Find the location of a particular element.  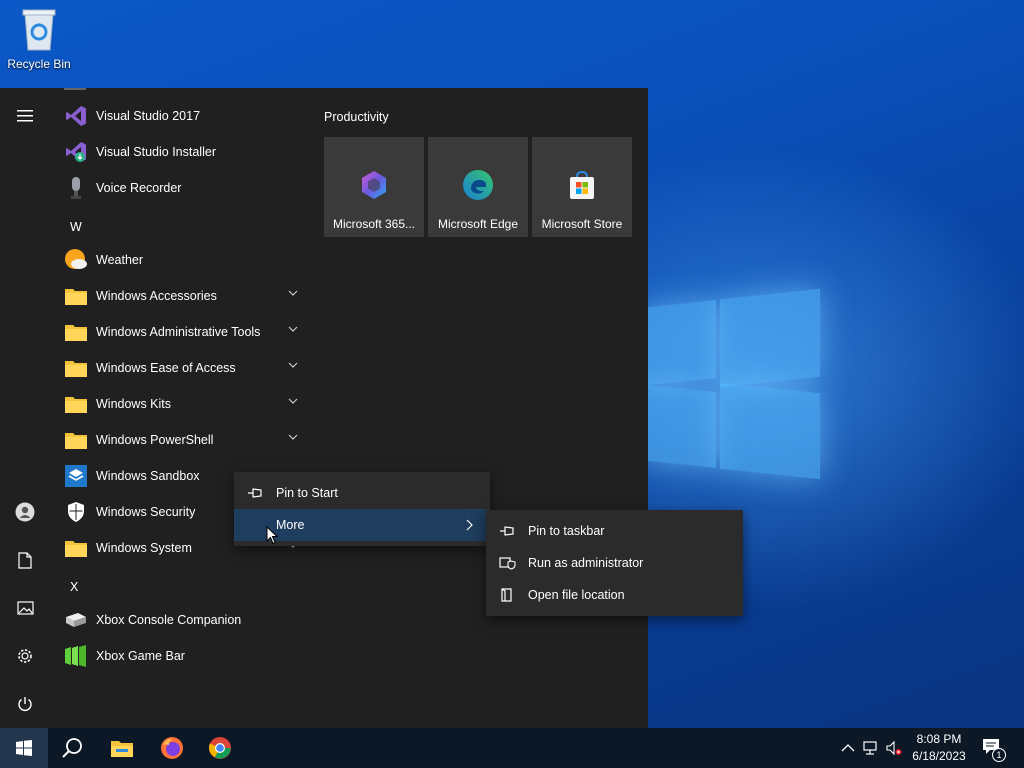

folder-windows-administrative-tools: Windows Administrative Tools is located at coordinates (184, 332).